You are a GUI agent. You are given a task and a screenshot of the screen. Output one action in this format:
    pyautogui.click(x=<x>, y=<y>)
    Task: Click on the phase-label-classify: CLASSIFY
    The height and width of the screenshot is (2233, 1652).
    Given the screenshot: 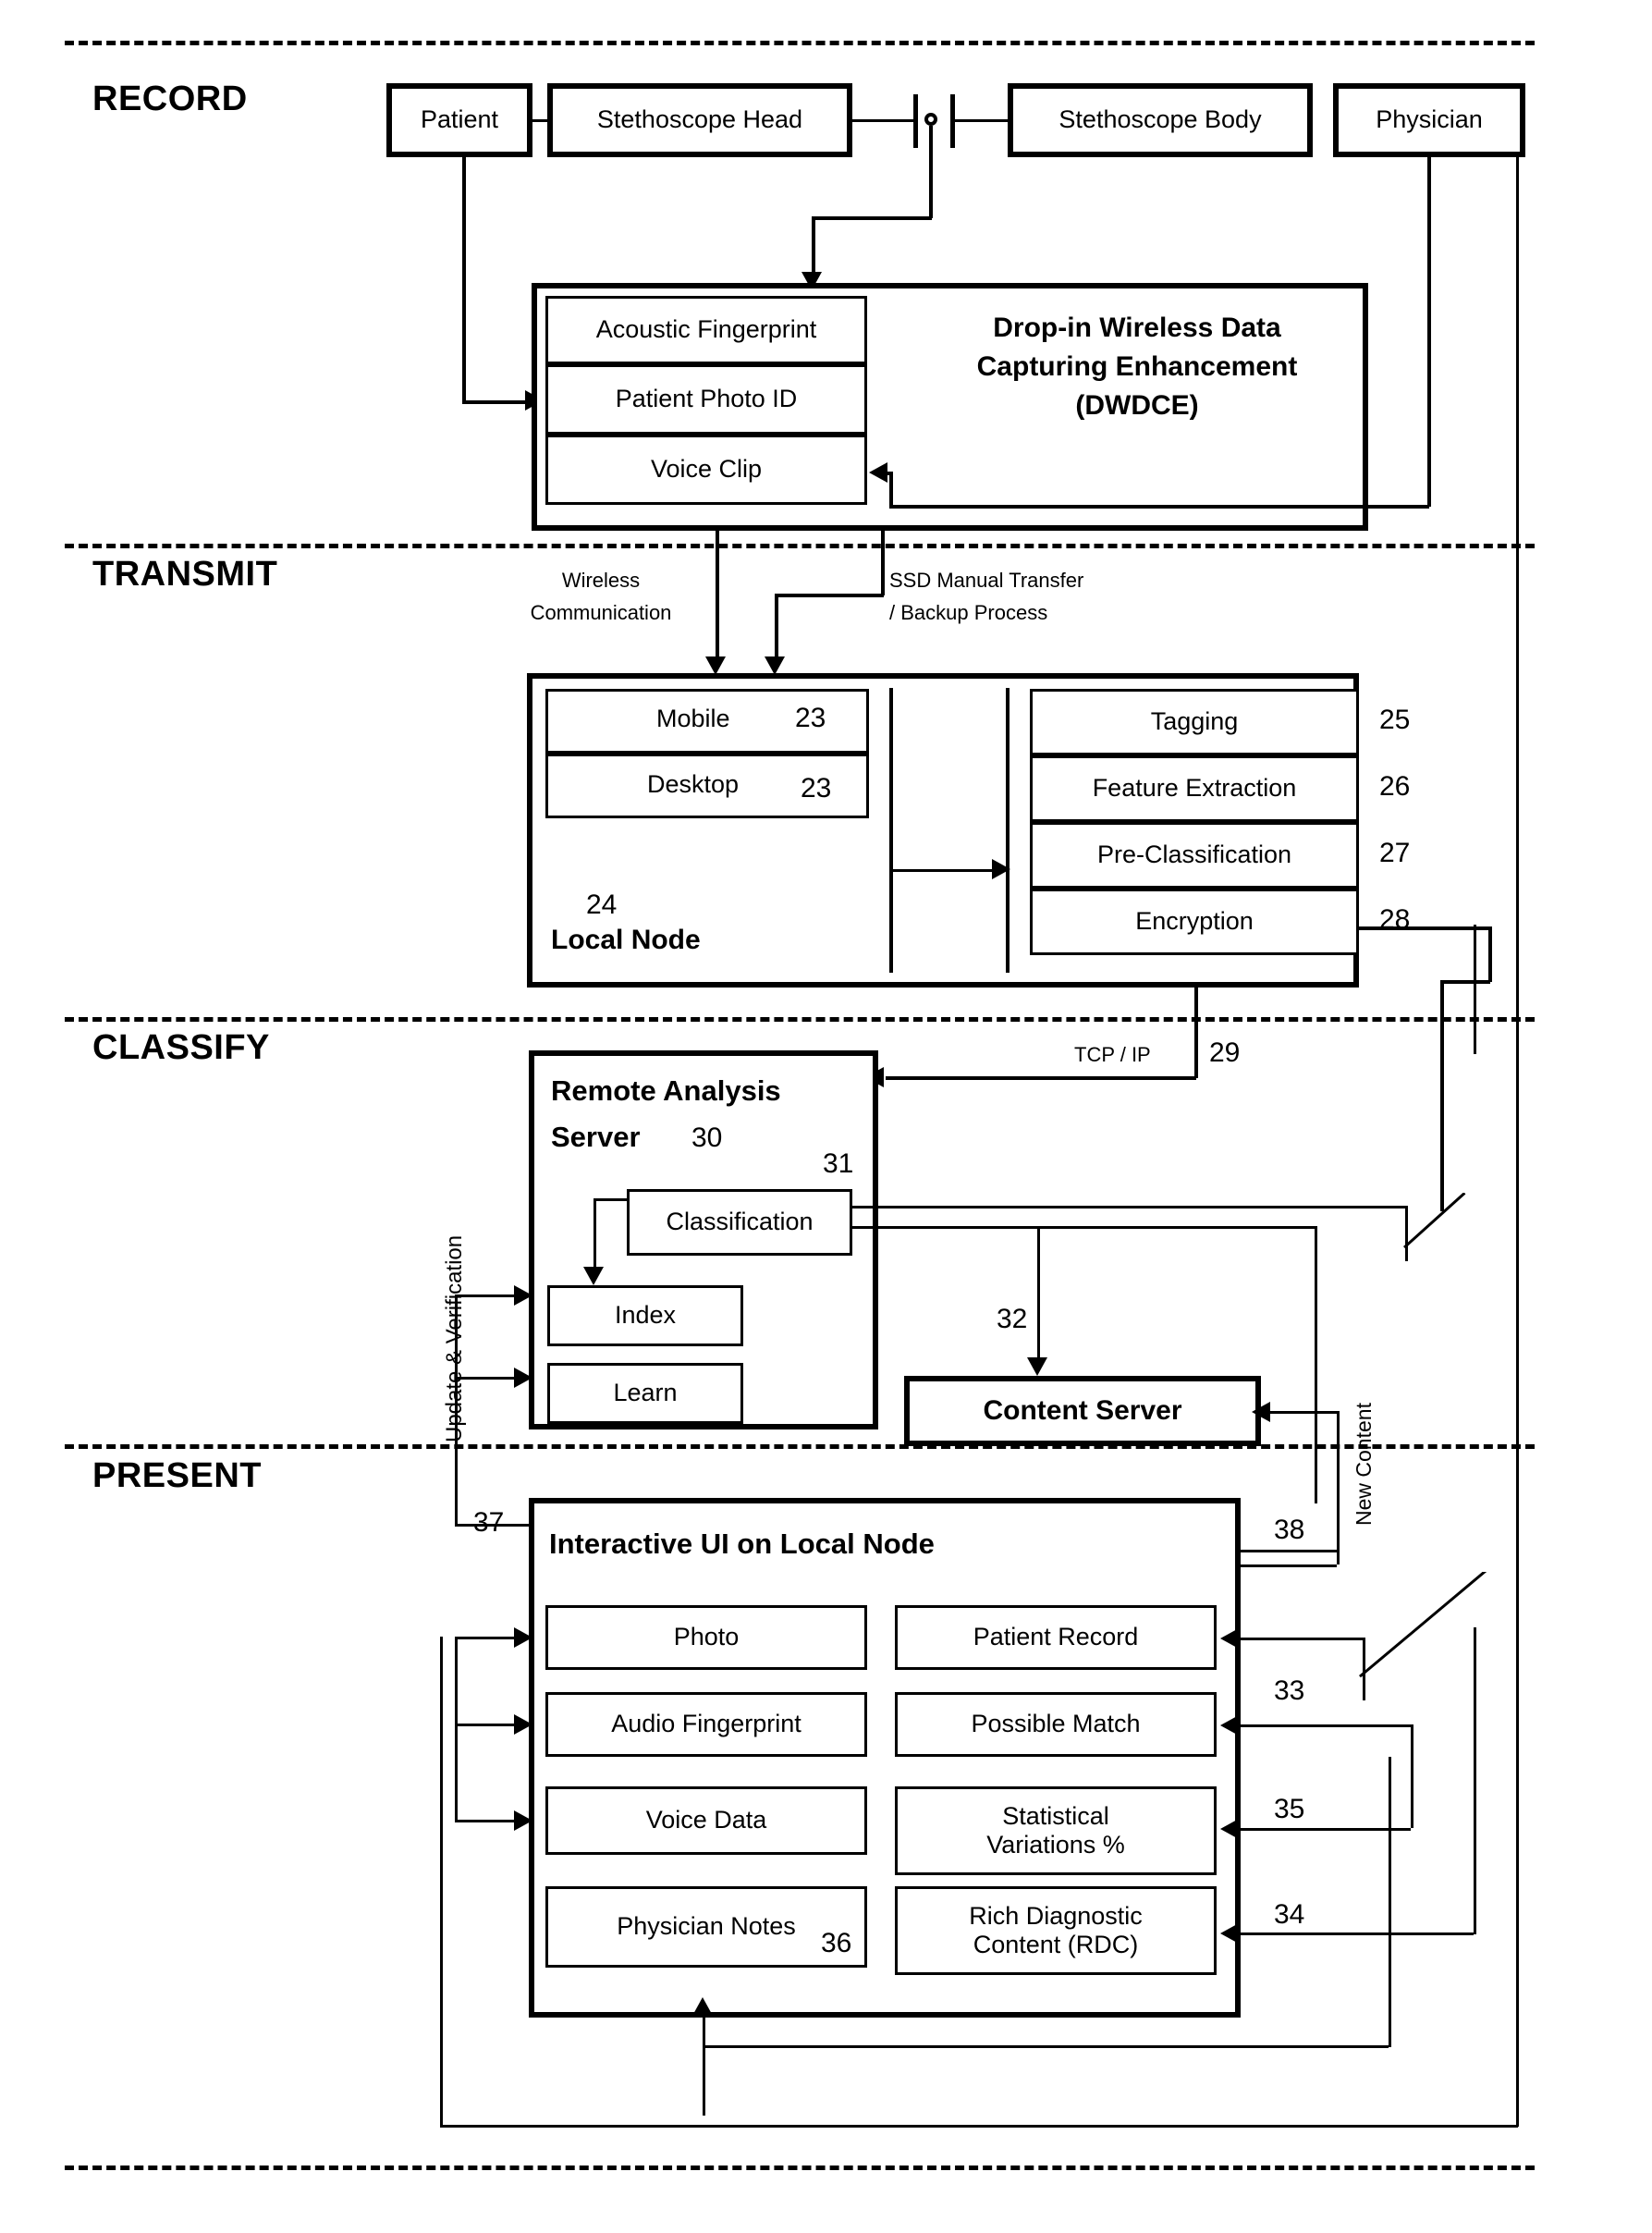 What is the action you would take?
    pyautogui.click(x=181, y=1047)
    